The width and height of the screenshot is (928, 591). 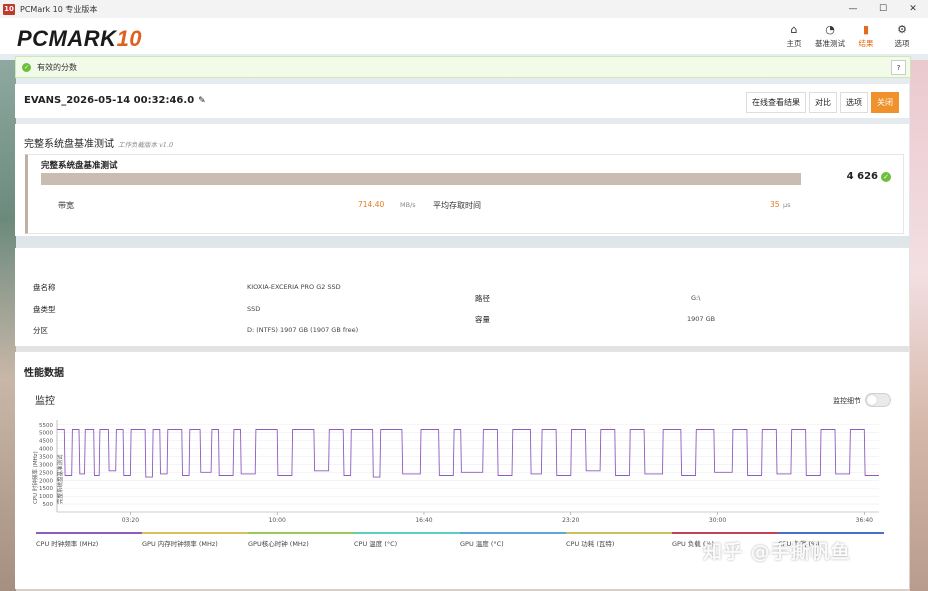 I want to click on valid-score-bar: ✓ 有效的分数 ?, so click(x=463, y=67).